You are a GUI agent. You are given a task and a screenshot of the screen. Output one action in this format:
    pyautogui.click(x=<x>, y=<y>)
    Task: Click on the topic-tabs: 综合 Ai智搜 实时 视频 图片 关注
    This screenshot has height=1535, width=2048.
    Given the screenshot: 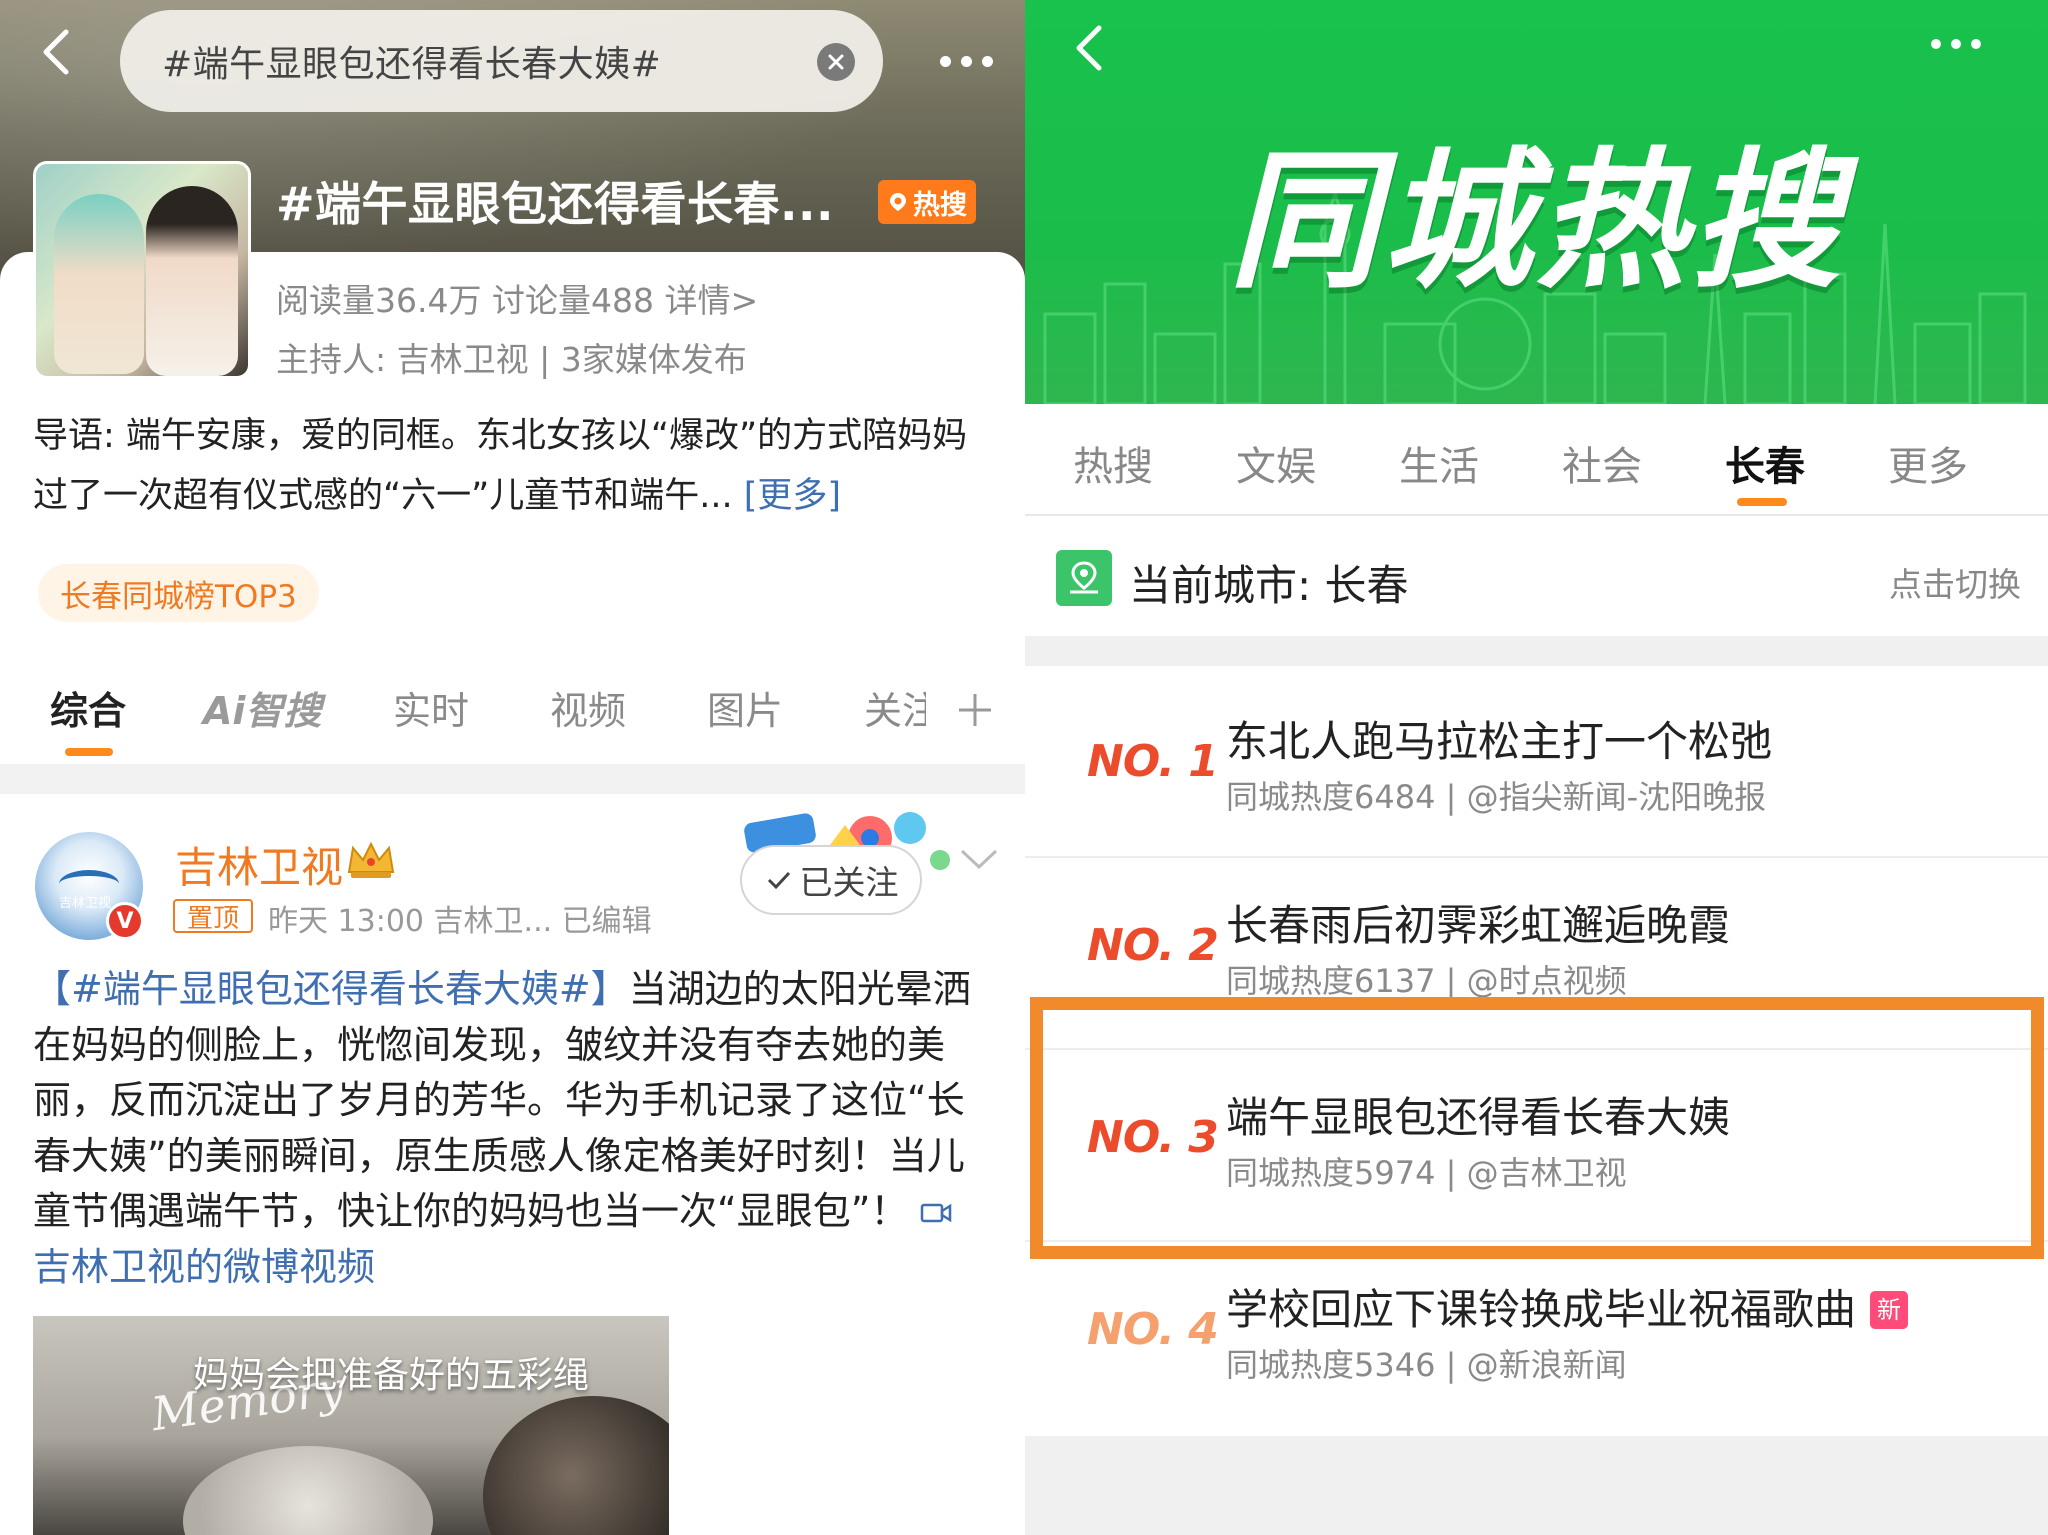 What is the action you would take?
    pyautogui.click(x=512, y=721)
    